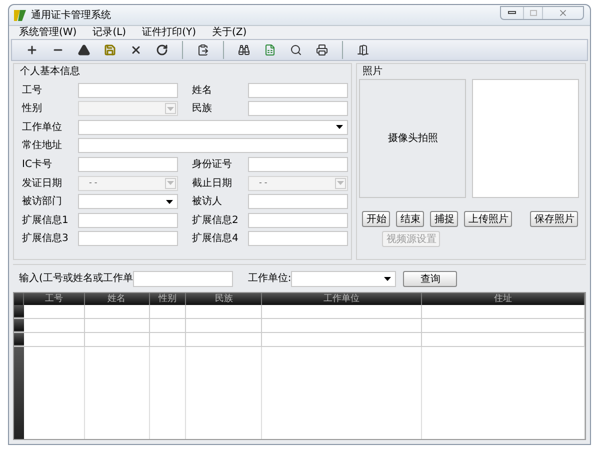  I want to click on field-label: 性别, so click(31, 109).